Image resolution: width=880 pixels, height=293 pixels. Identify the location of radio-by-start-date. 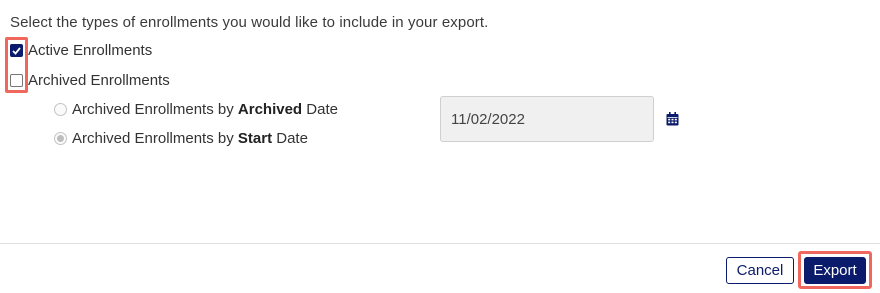
(60, 138).